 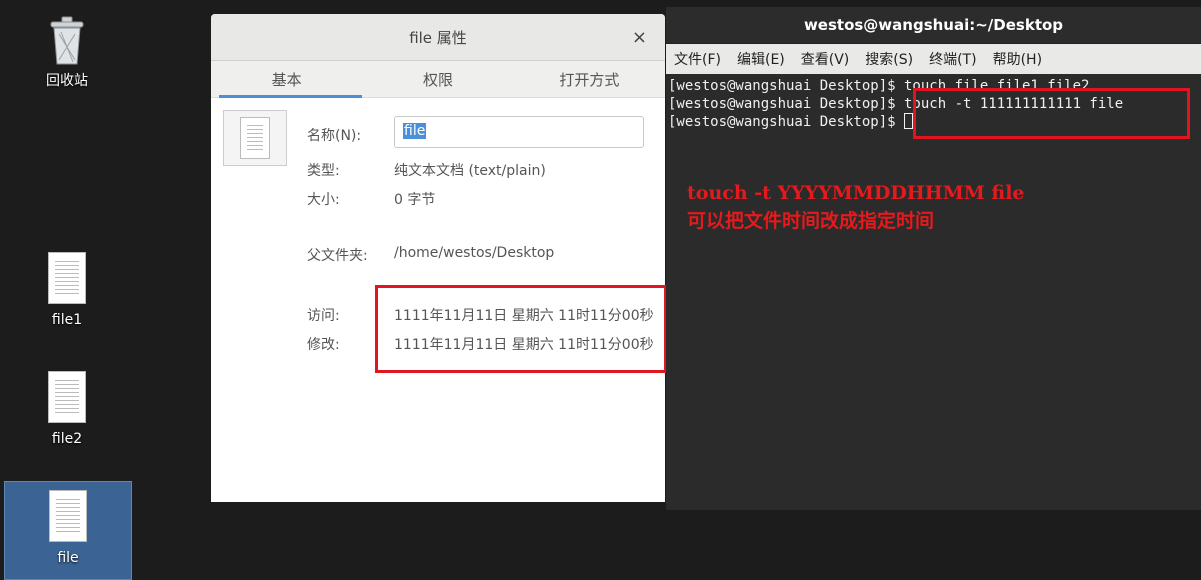 I want to click on name-input: file, so click(x=519, y=132).